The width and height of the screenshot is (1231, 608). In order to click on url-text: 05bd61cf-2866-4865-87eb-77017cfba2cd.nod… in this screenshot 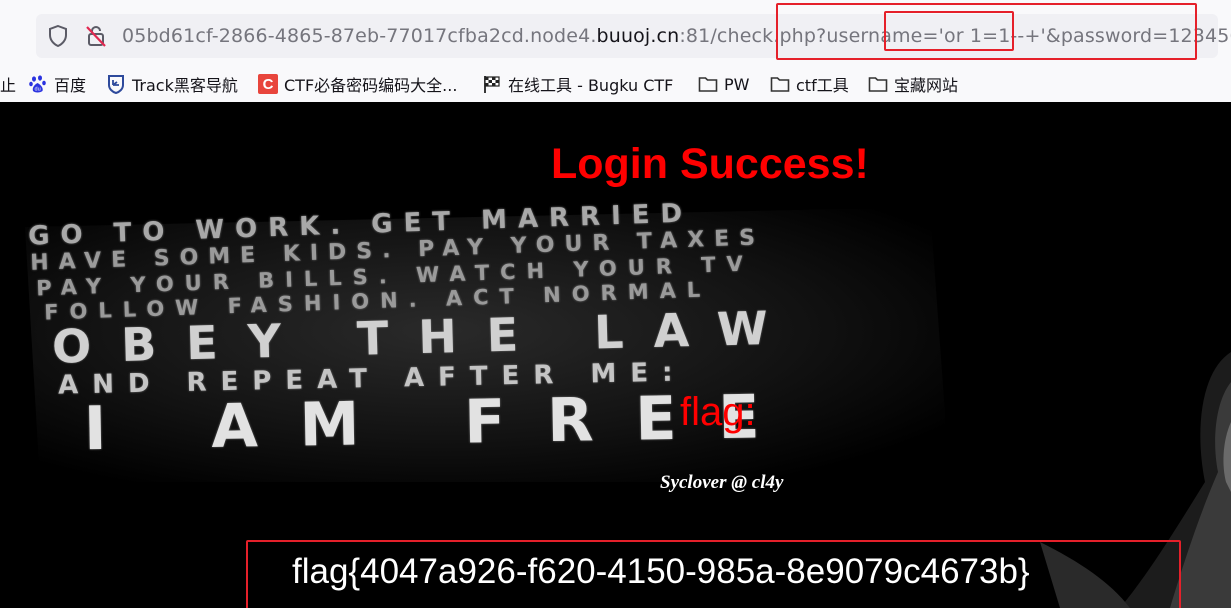, I will do `click(676, 36)`.